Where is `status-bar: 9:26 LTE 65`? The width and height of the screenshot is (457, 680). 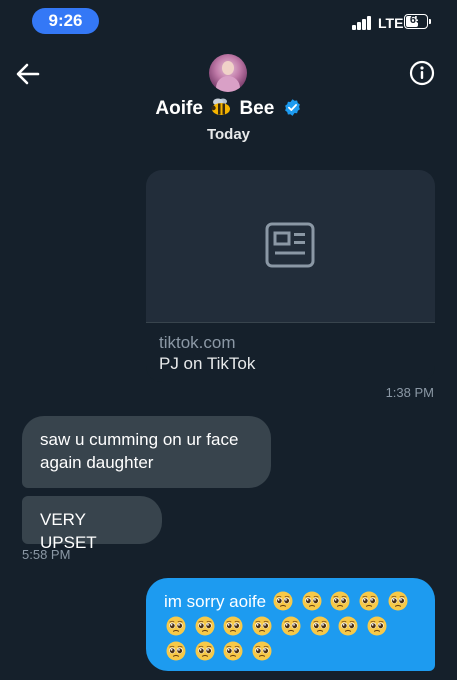 status-bar: 9:26 LTE 65 is located at coordinates (228, 22).